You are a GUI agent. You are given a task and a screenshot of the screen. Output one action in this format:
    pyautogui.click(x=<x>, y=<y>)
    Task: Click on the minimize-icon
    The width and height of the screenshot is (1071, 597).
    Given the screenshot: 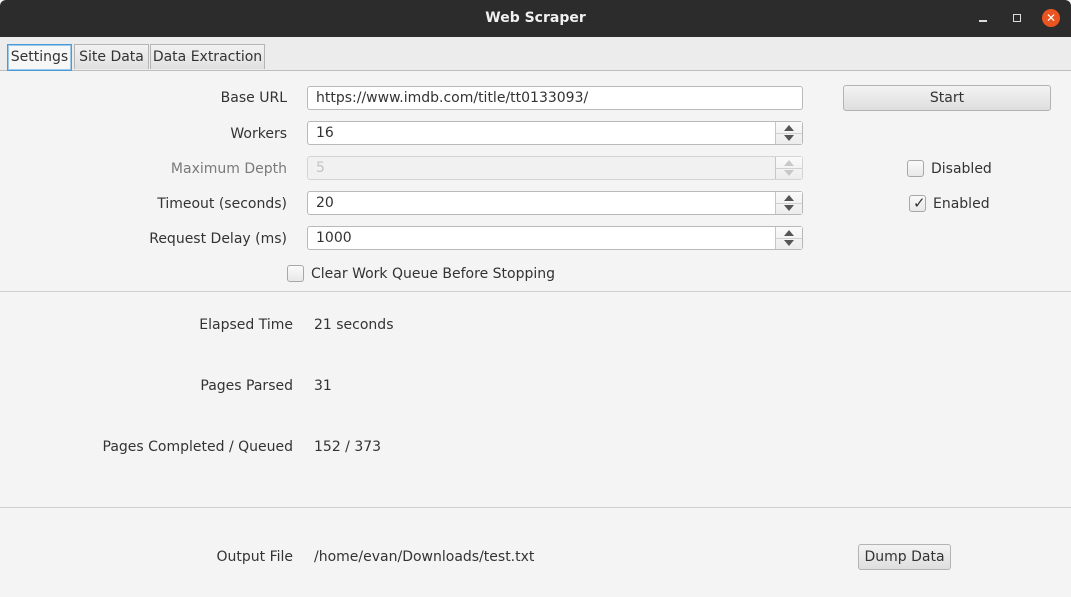 What is the action you would take?
    pyautogui.click(x=983, y=18)
    